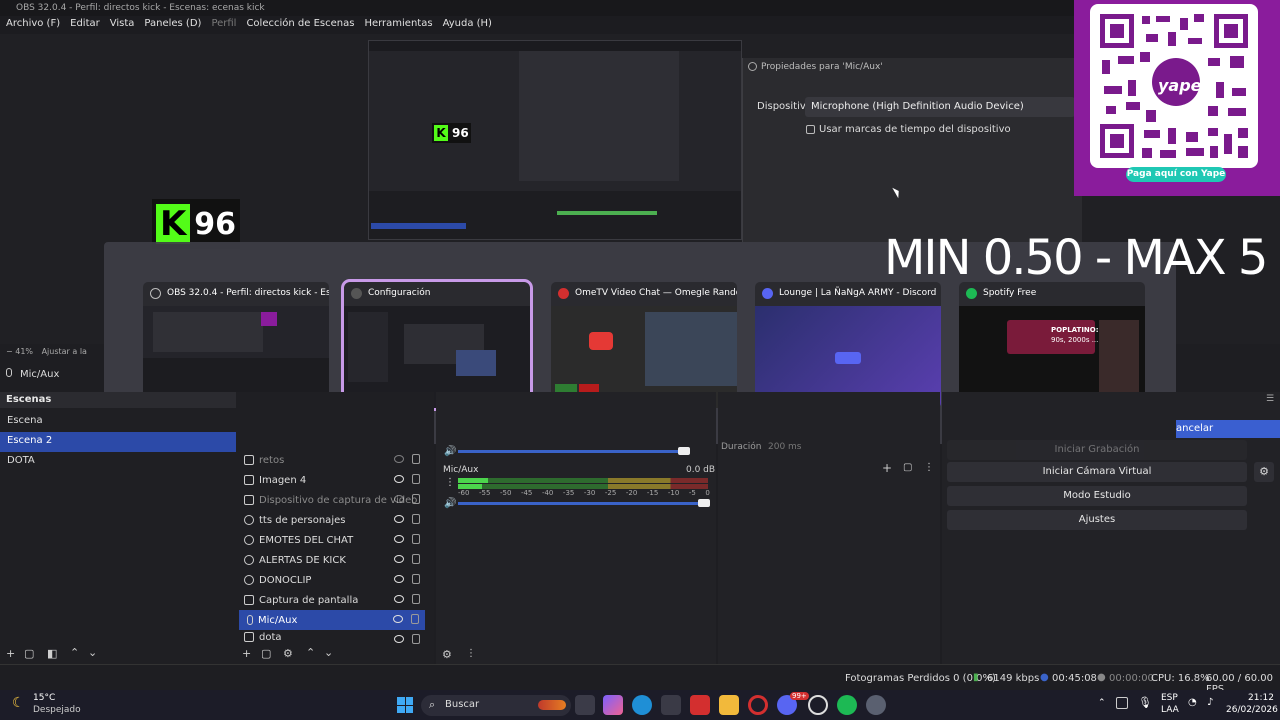 The height and width of the screenshot is (720, 1280). Describe the element at coordinates (585, 705) in the screenshot. I see `task-view-icon` at that location.